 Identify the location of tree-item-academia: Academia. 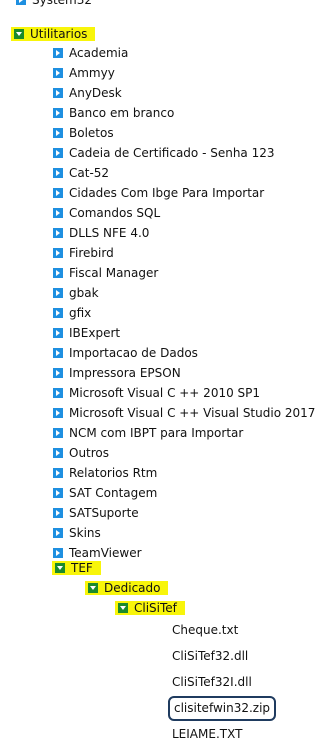
(90, 52).